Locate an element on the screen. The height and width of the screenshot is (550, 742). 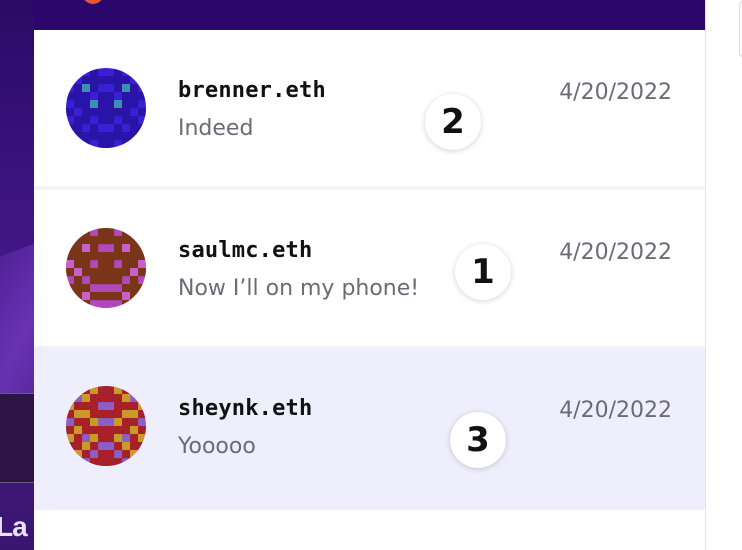
conversation-name: brenner.eth is located at coordinates (252, 90).